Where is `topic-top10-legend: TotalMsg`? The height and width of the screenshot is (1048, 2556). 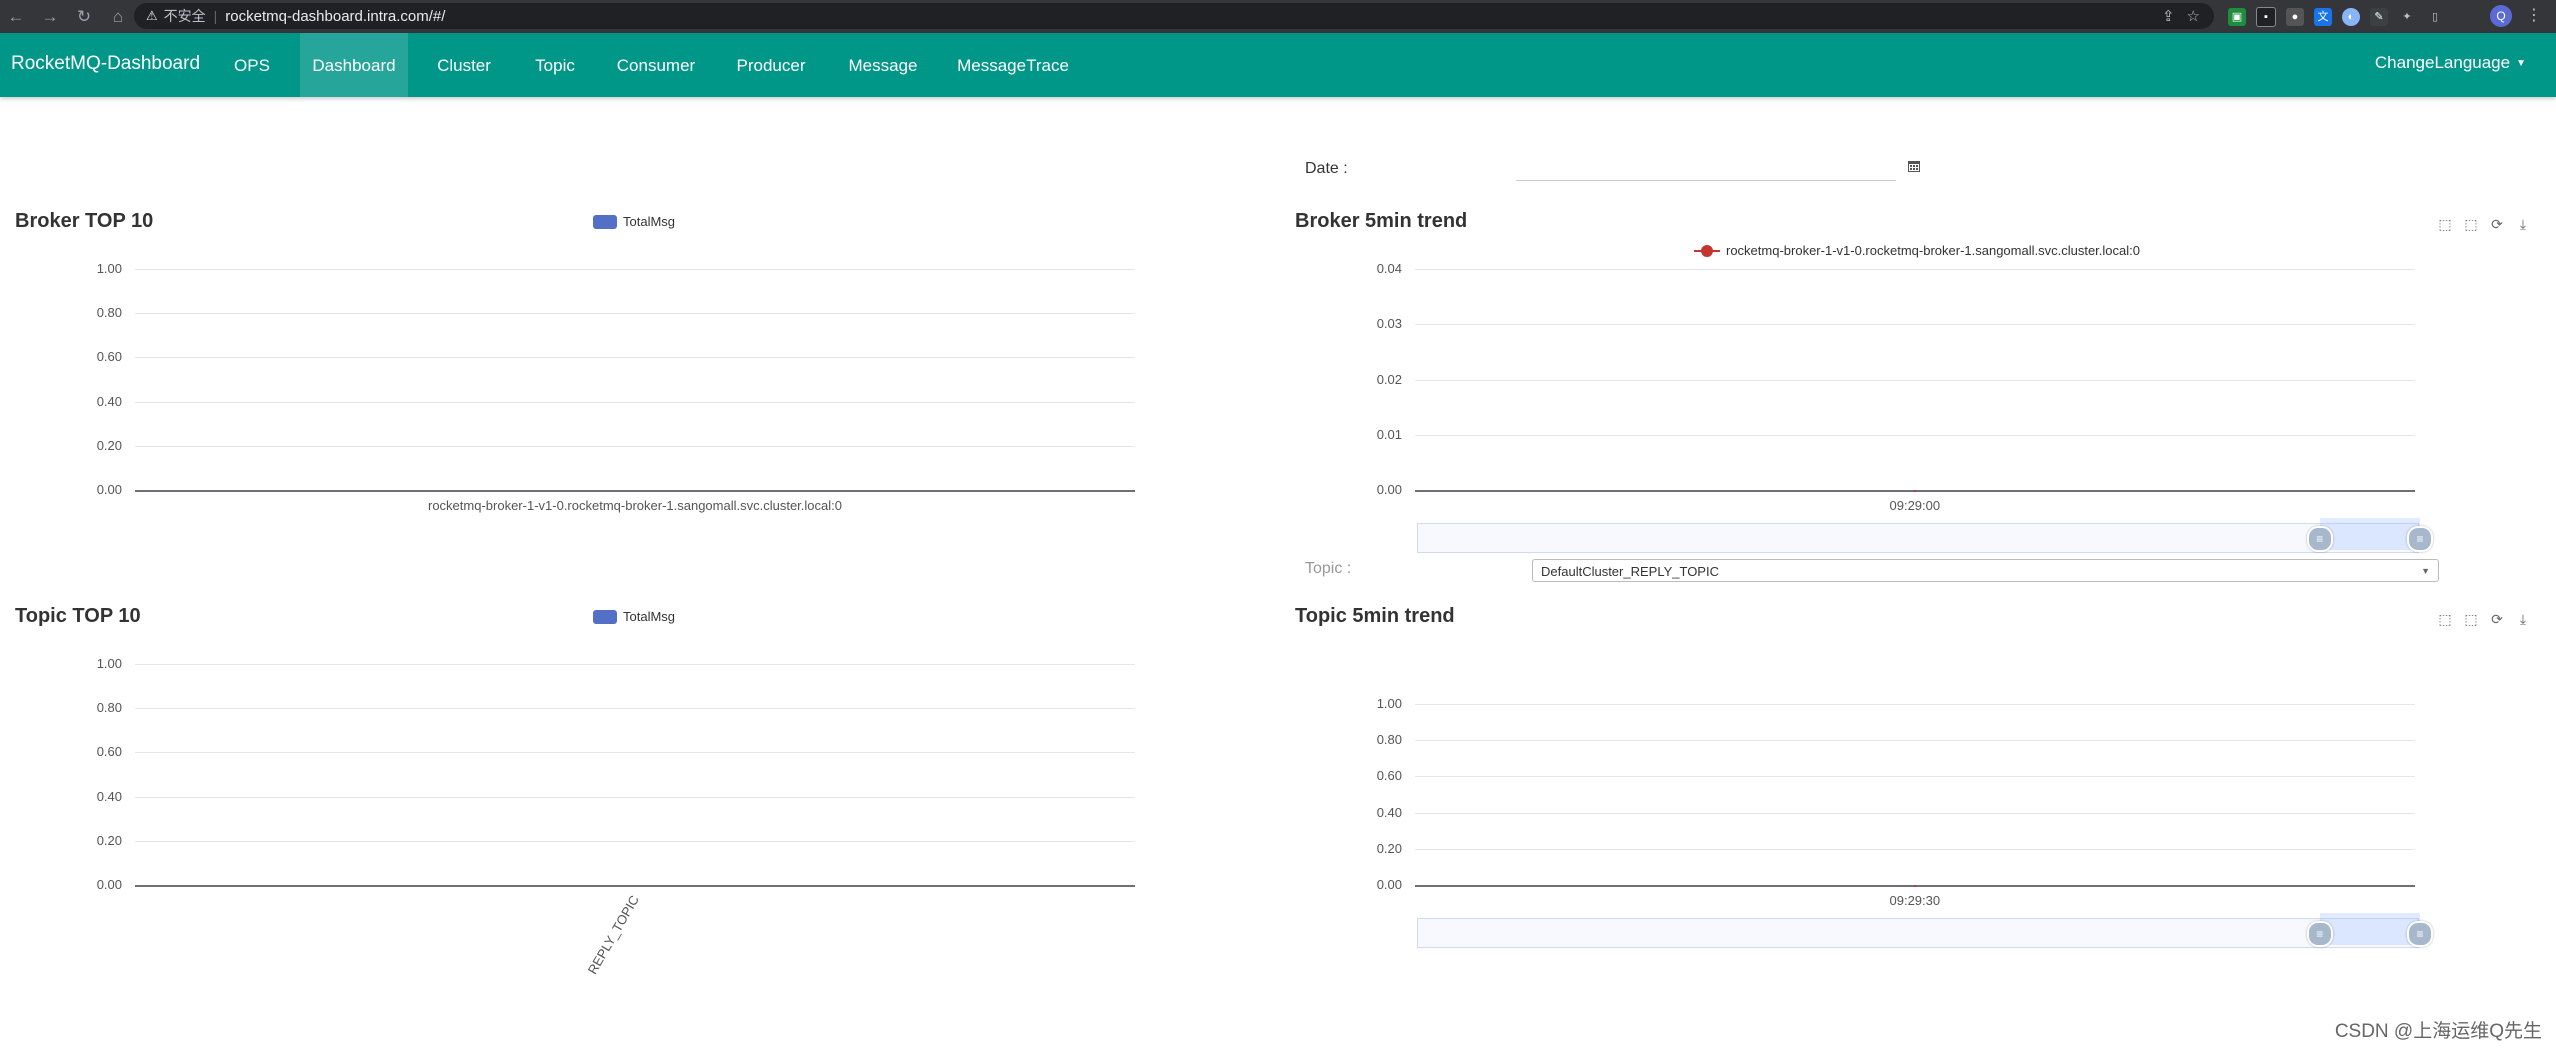
topic-top10-legend: TotalMsg is located at coordinates (634, 616).